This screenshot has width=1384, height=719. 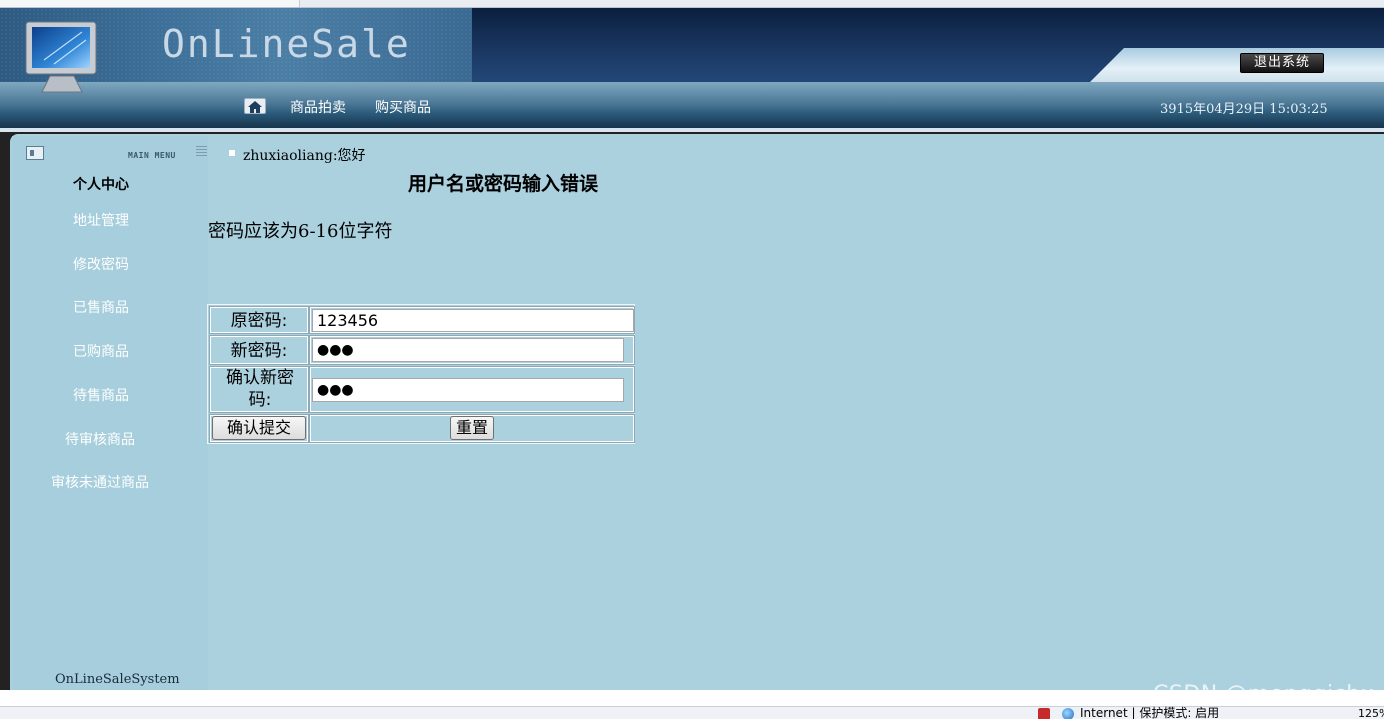 I want to click on confirm-password-label-line1: 确认新密, so click(x=260, y=378).